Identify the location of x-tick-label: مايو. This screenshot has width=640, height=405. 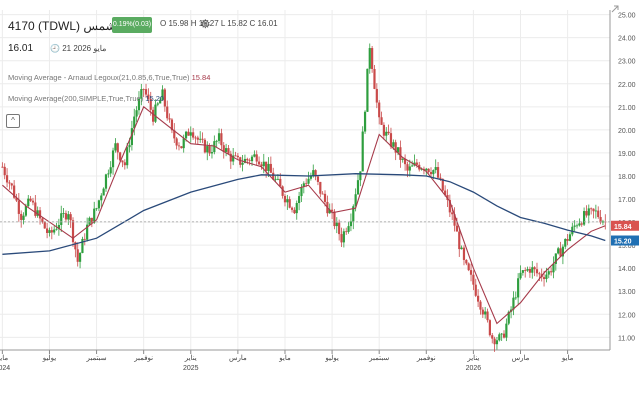
(284, 358).